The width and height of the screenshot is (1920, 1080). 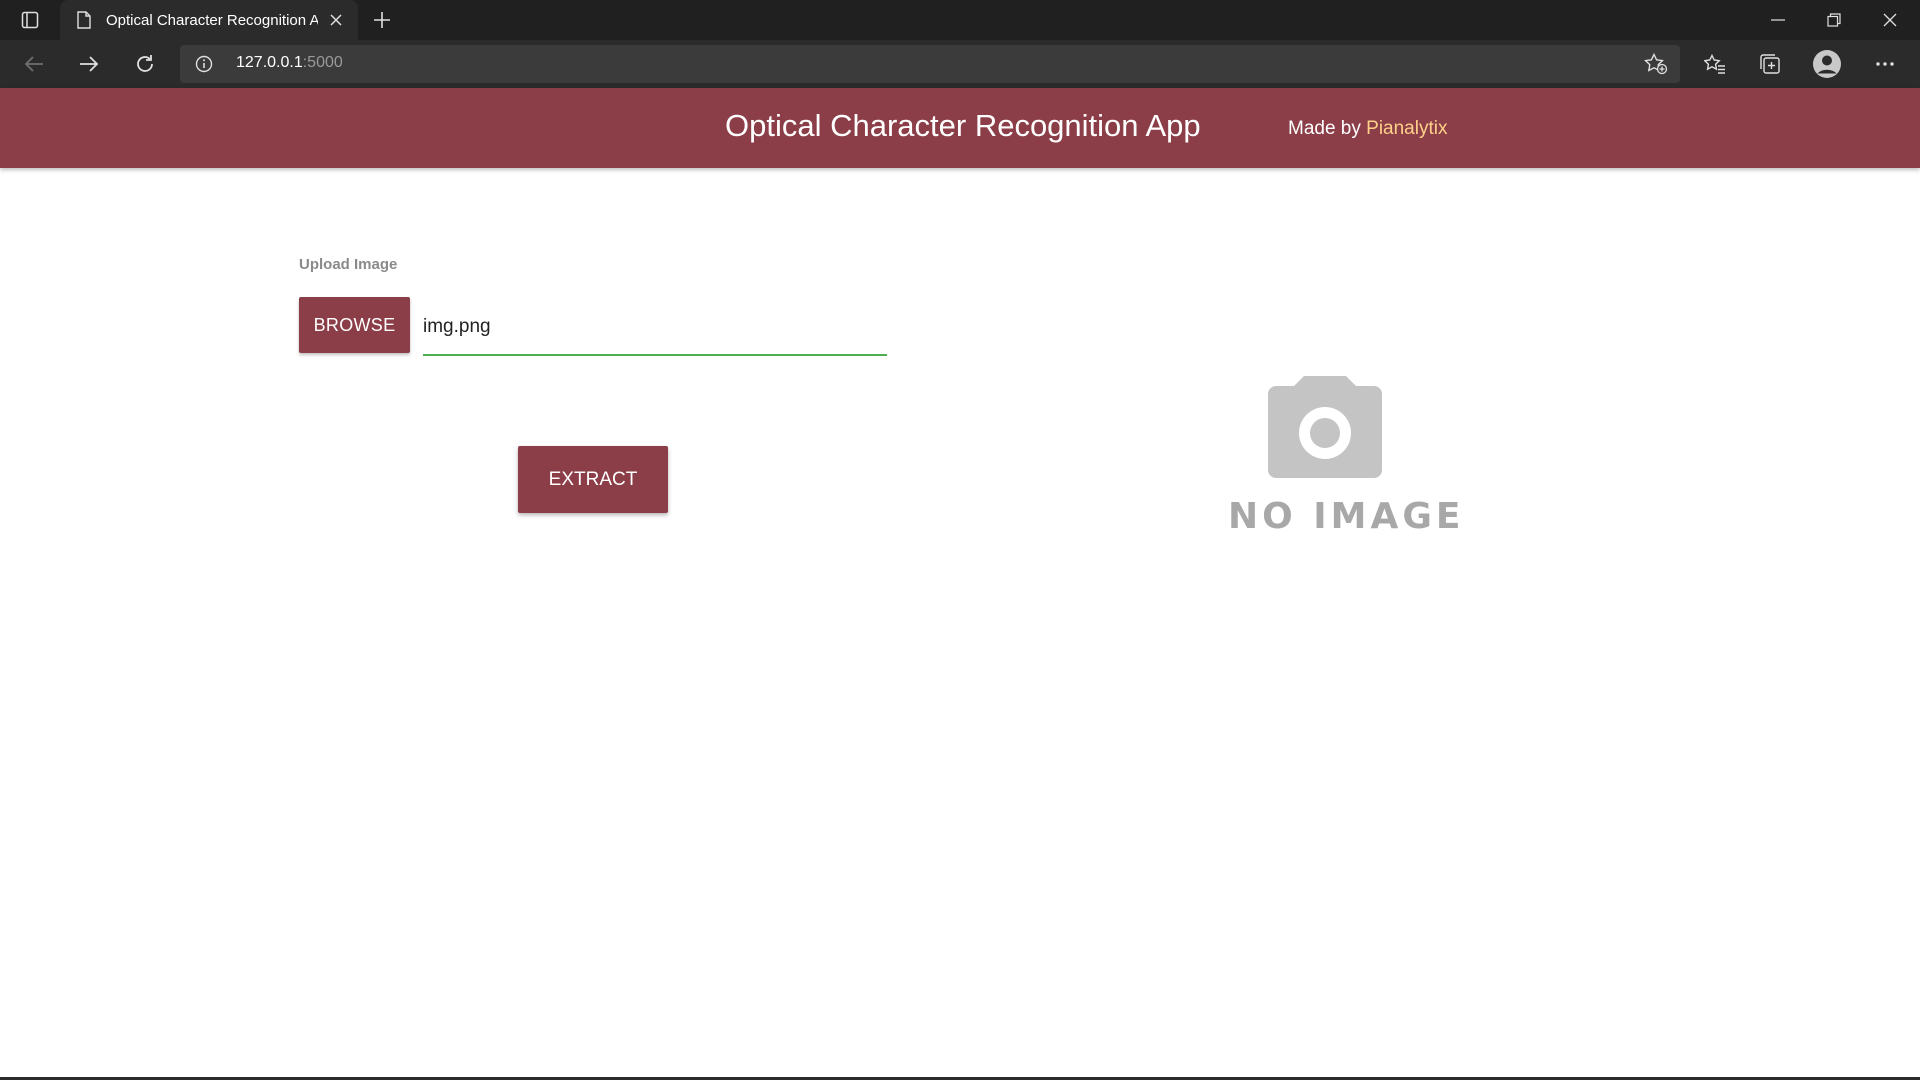 I want to click on file-path-input: img.png, so click(x=655, y=334).